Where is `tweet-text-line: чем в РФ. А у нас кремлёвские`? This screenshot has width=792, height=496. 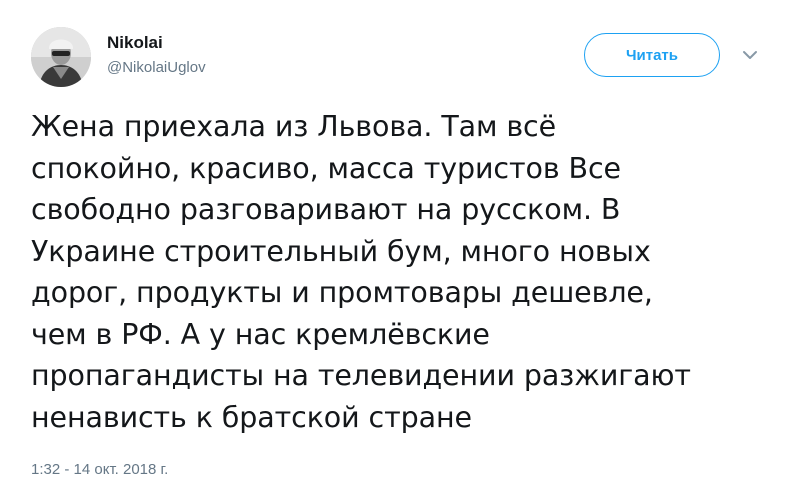
tweet-text-line: чем в РФ. А у нас кремлёвские is located at coordinates (260, 334).